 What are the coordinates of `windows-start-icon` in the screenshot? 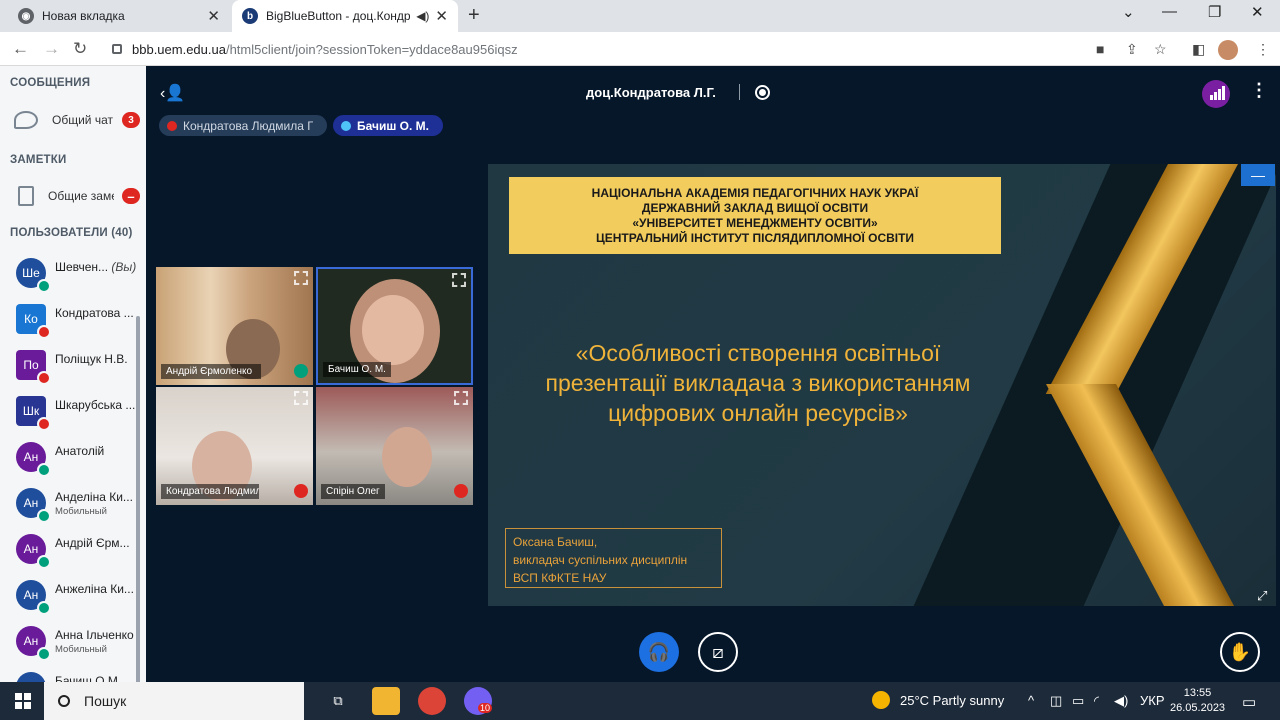 It's located at (23, 701).